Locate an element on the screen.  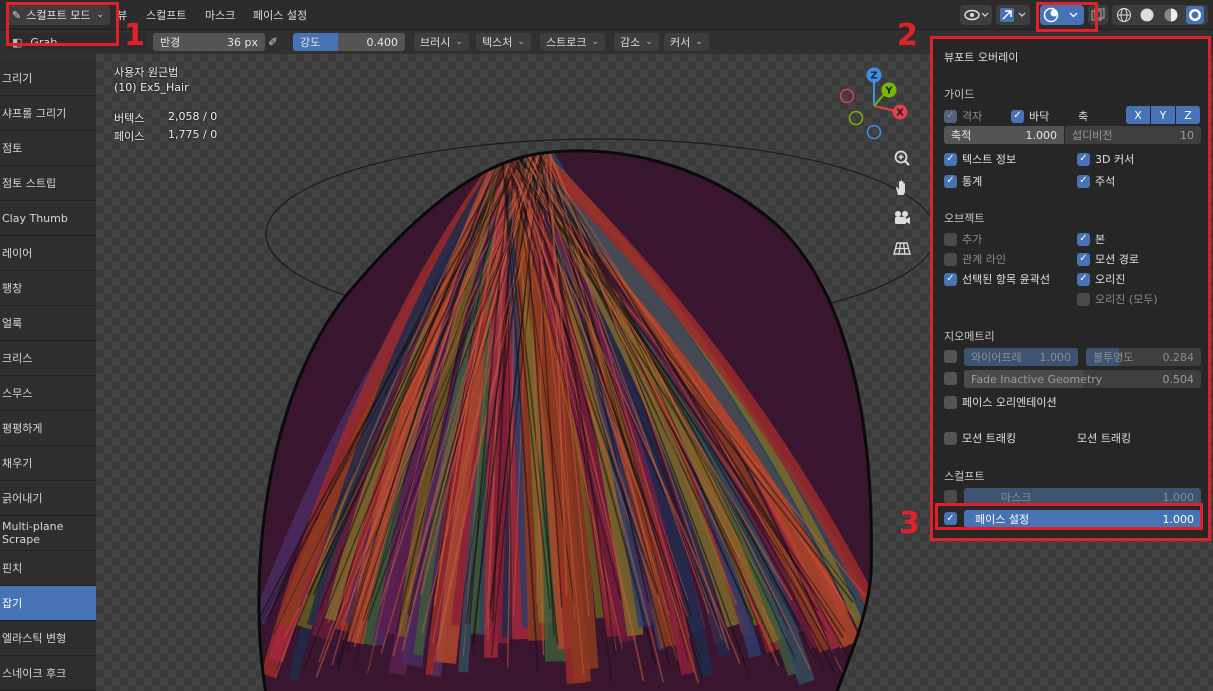
wireframe-threshold-field: 와이어프레 1.000 is located at coordinates (1021, 357).